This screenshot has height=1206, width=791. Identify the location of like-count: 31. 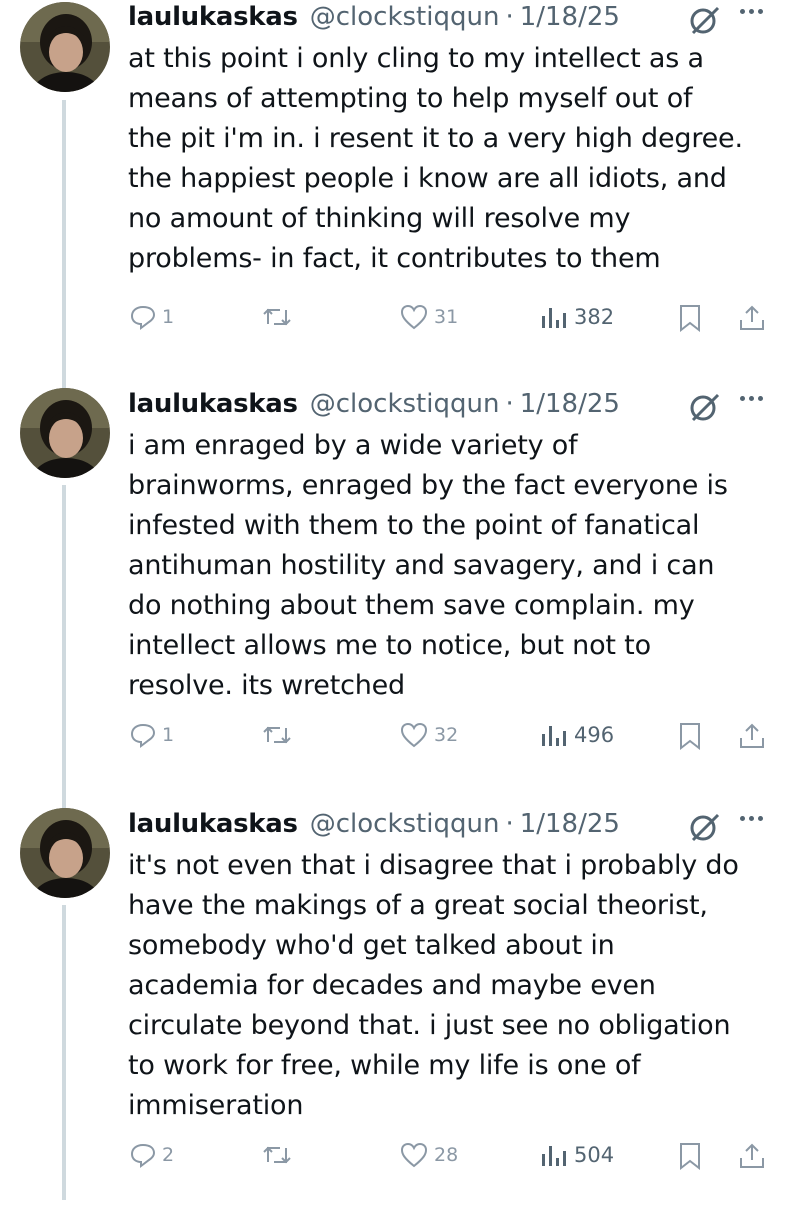
(446, 317).